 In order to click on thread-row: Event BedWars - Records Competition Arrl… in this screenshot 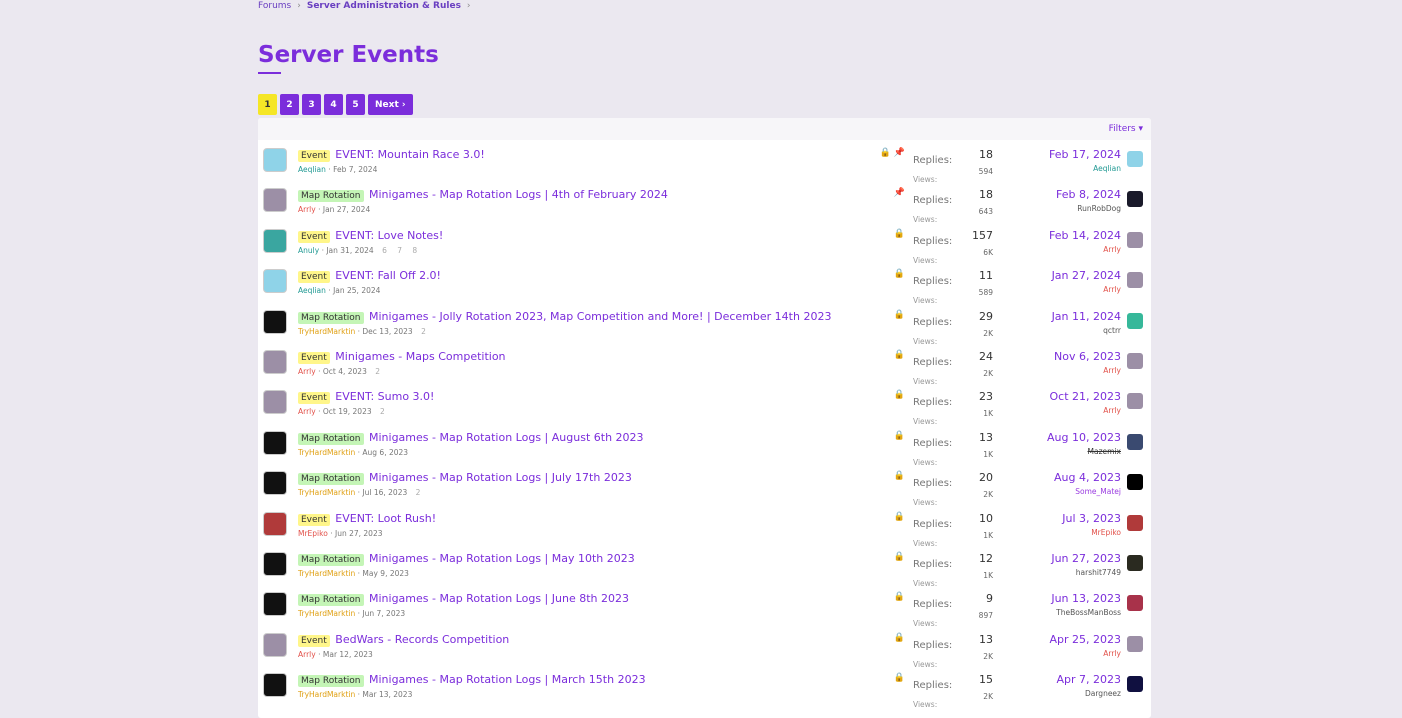, I will do `click(704, 647)`.